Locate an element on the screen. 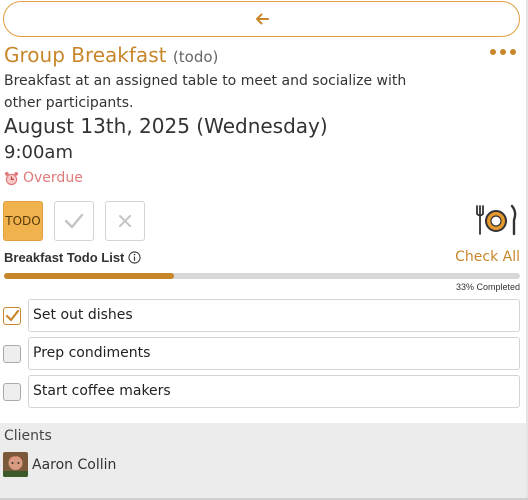 The width and height of the screenshot is (528, 500). progress-text: 33% Completed is located at coordinates (487, 287).